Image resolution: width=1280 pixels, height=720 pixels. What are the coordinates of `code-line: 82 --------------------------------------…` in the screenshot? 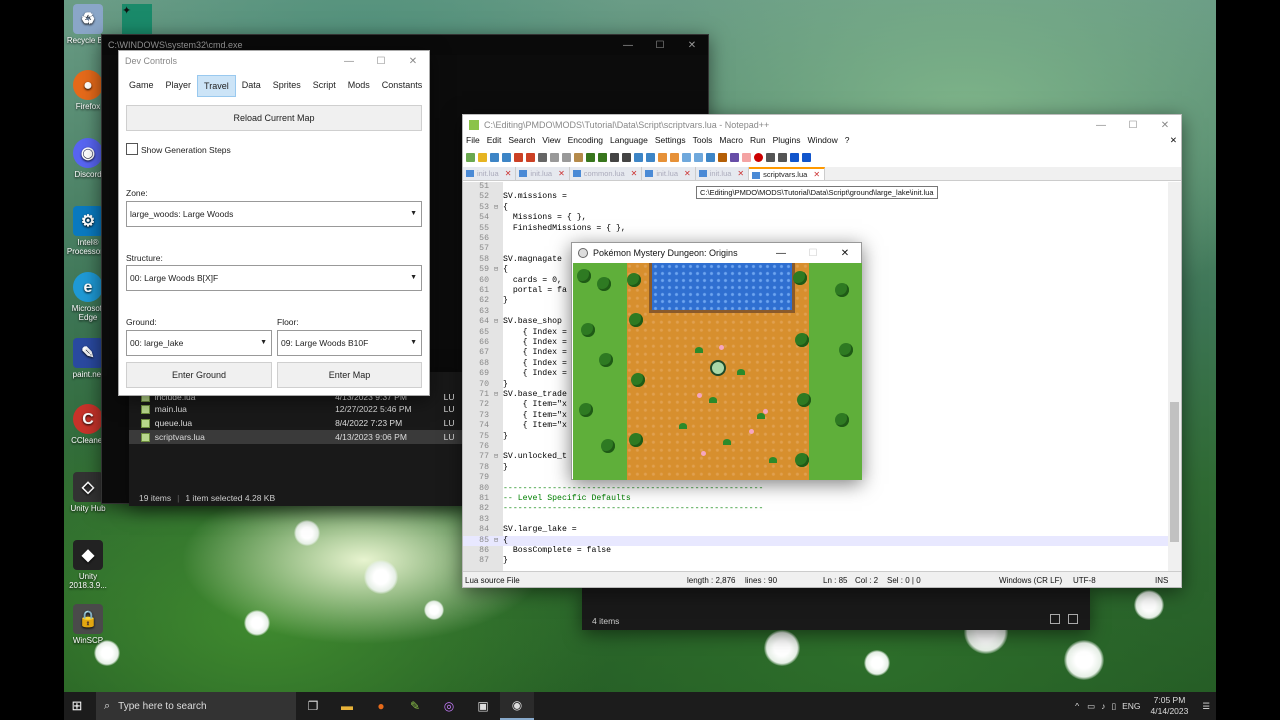 It's located at (816, 509).